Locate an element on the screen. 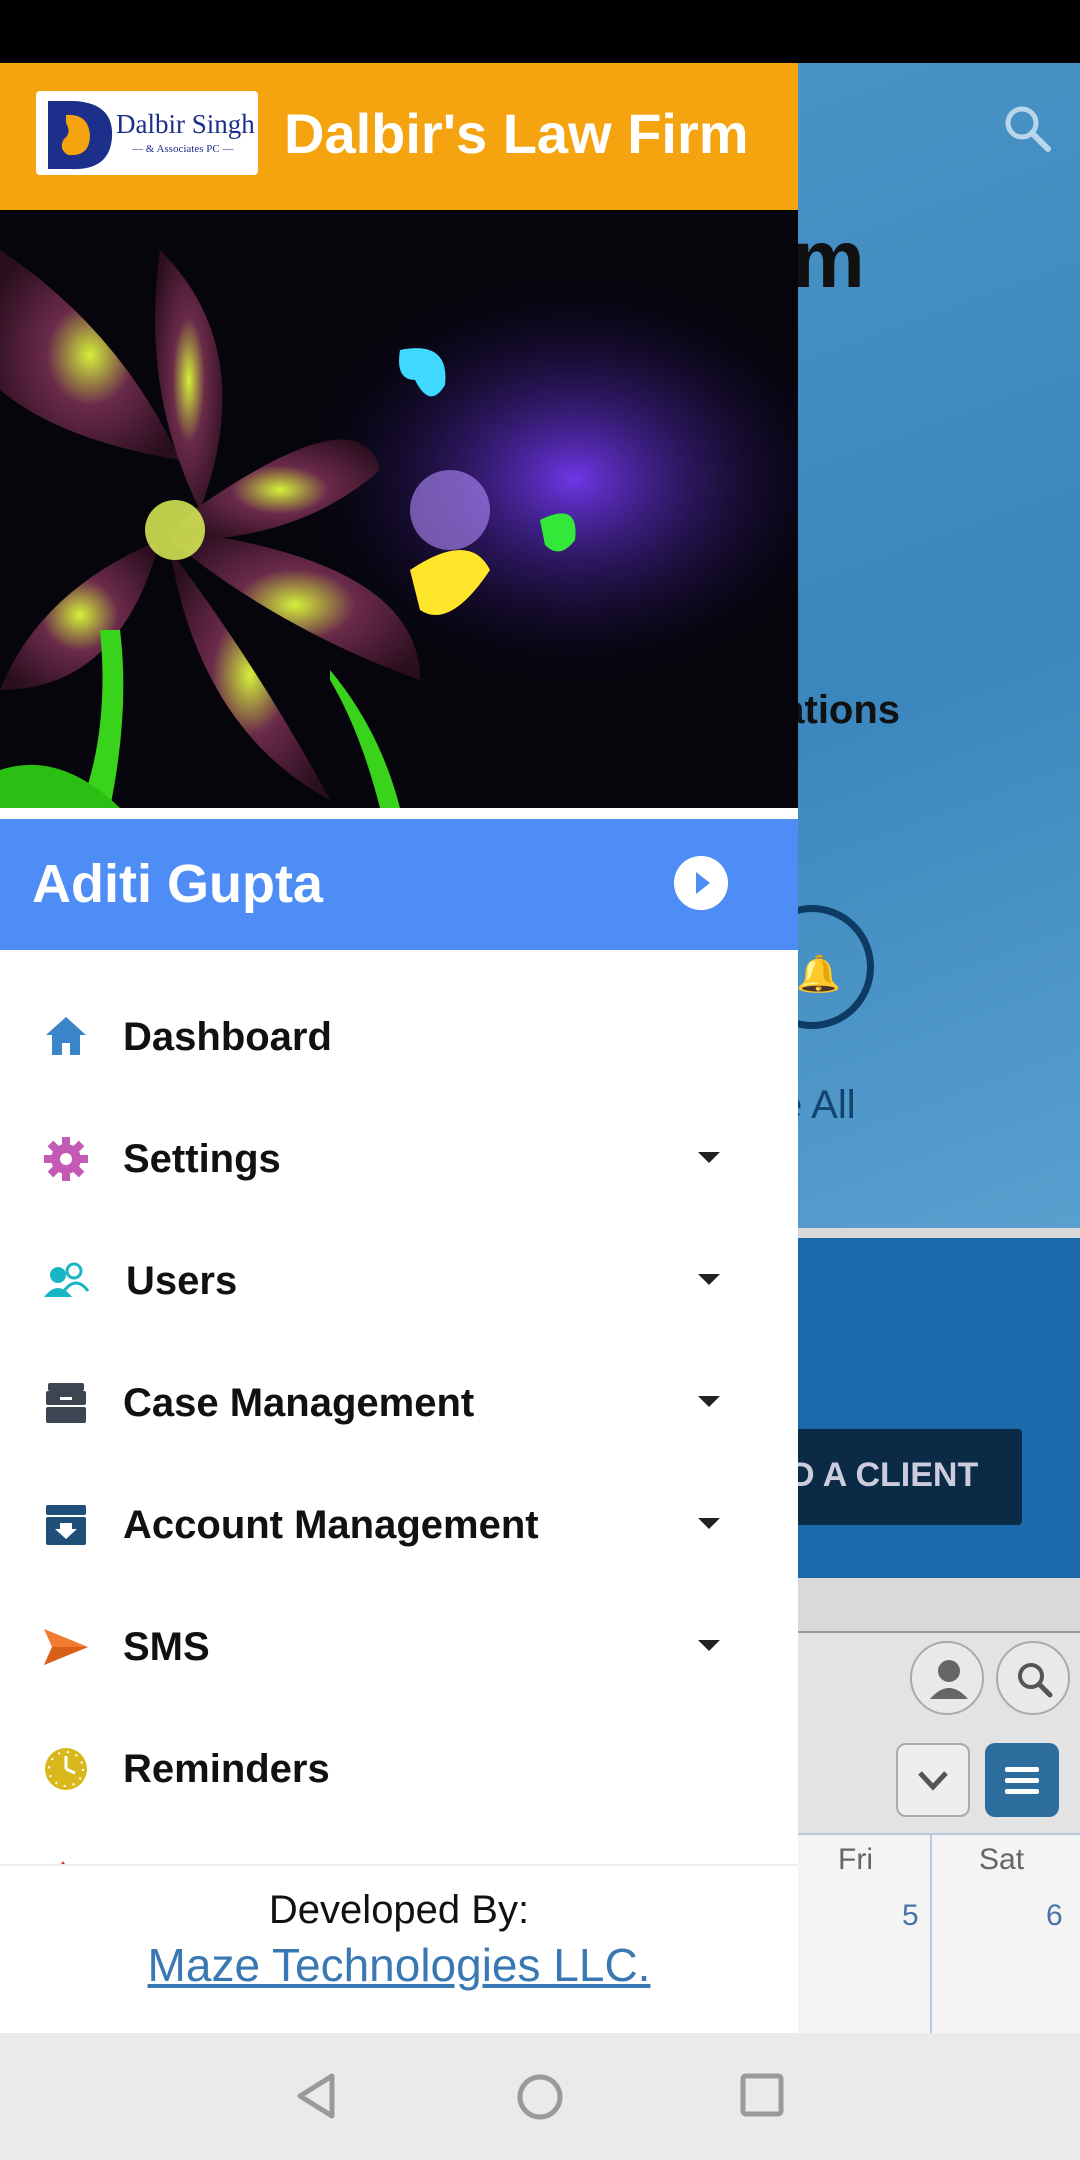 The width and height of the screenshot is (1080, 2160). search-circle-button is located at coordinates (1033, 1678).